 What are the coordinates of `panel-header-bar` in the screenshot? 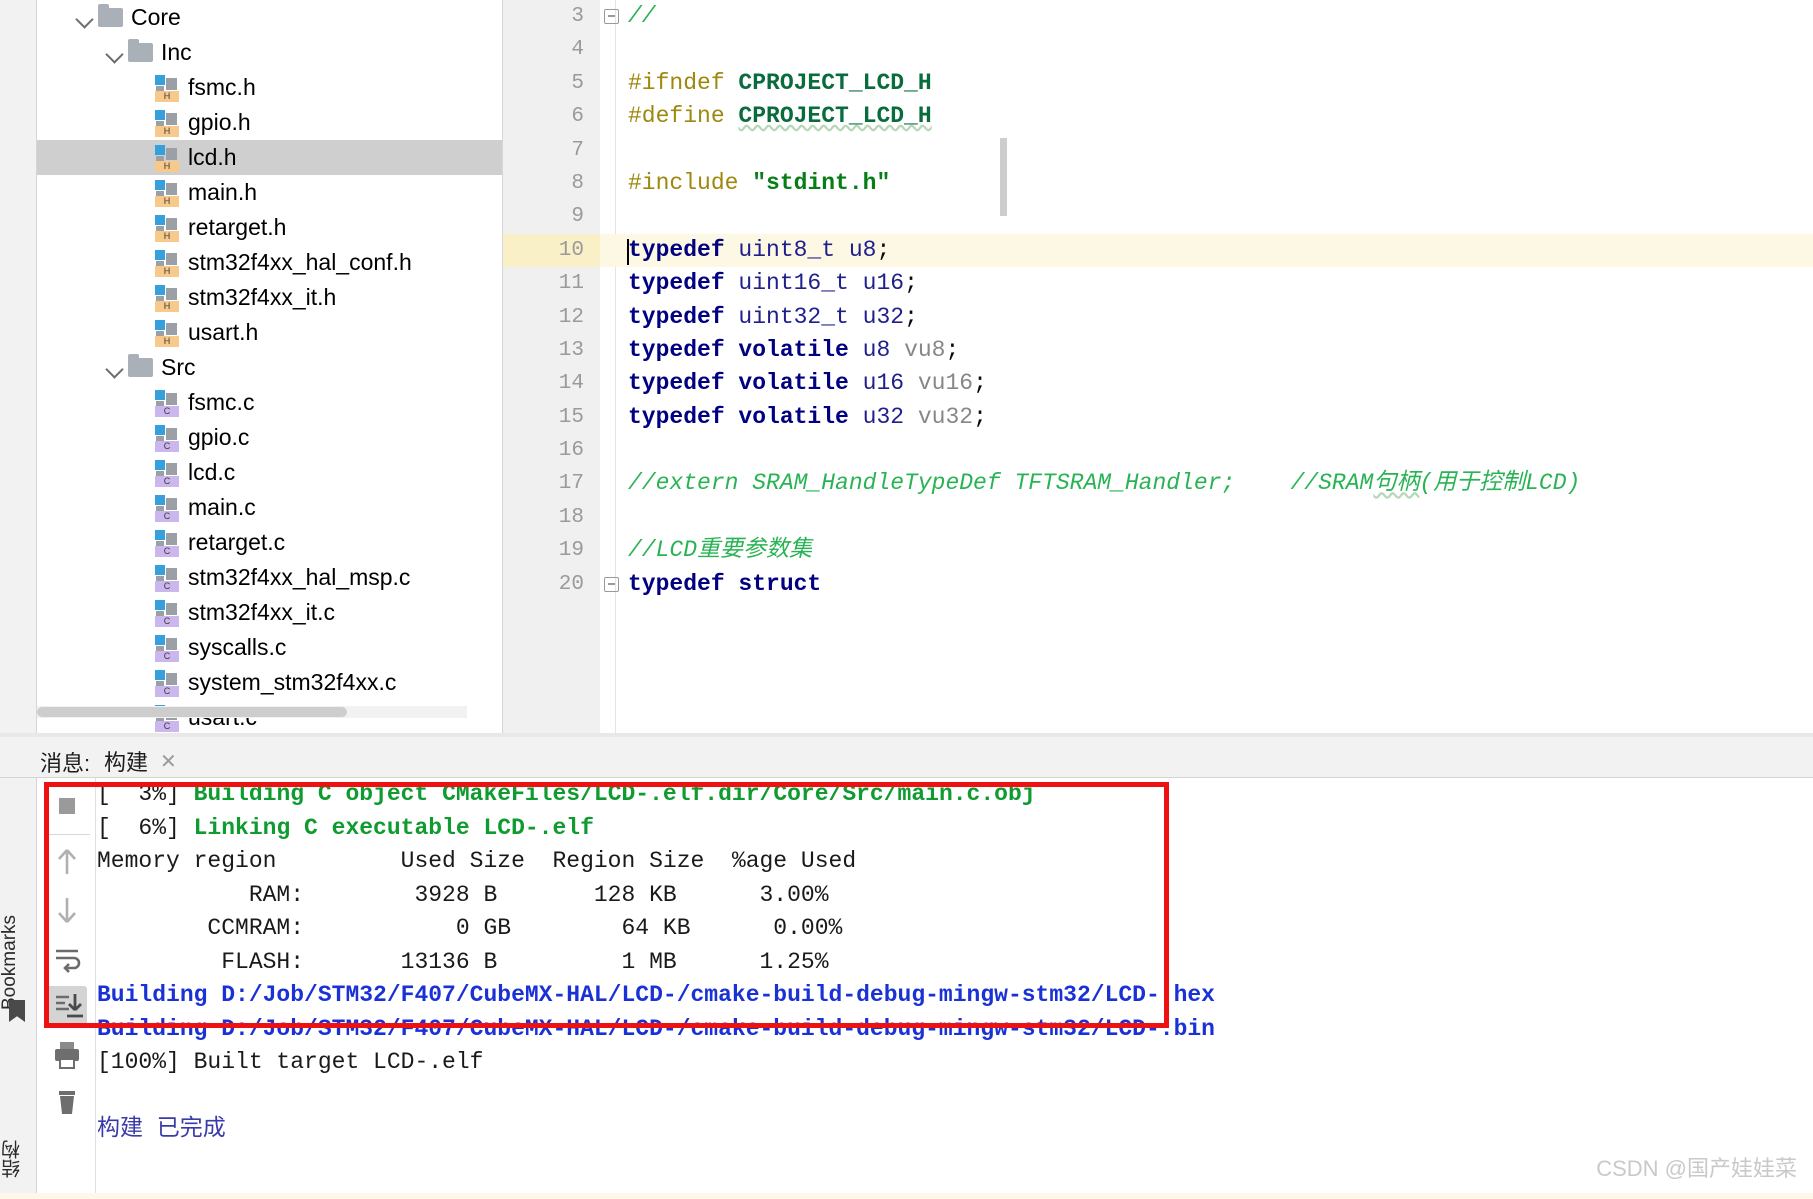 It's located at (906, 757).